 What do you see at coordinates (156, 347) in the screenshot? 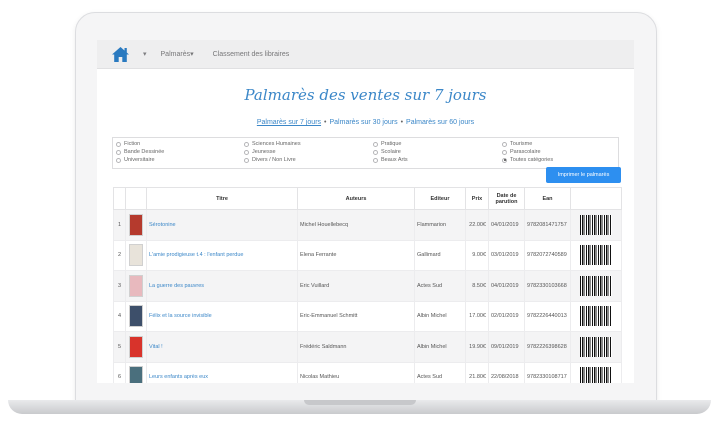
I see `book-title-link: Vital !` at bounding box center [156, 347].